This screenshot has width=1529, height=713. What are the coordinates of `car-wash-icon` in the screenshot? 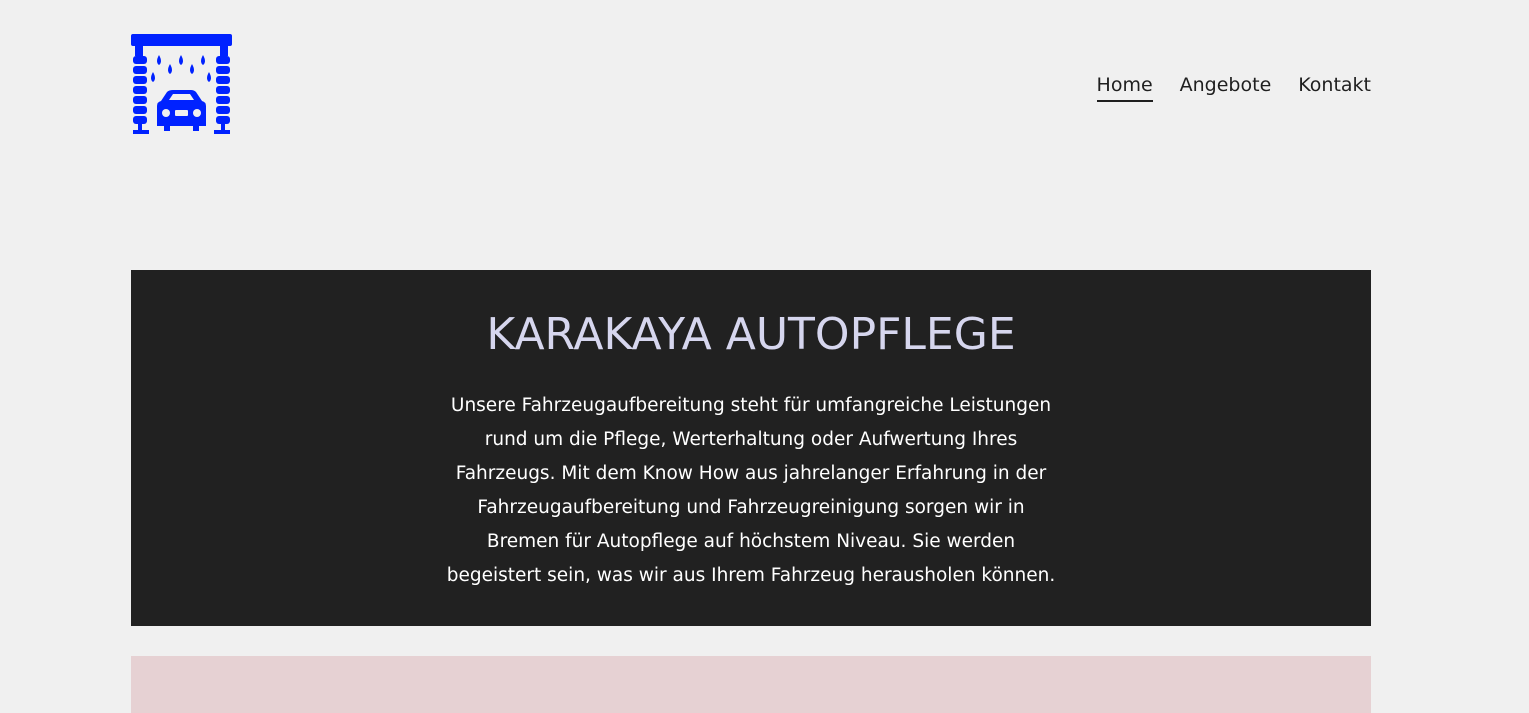 It's located at (181, 85).